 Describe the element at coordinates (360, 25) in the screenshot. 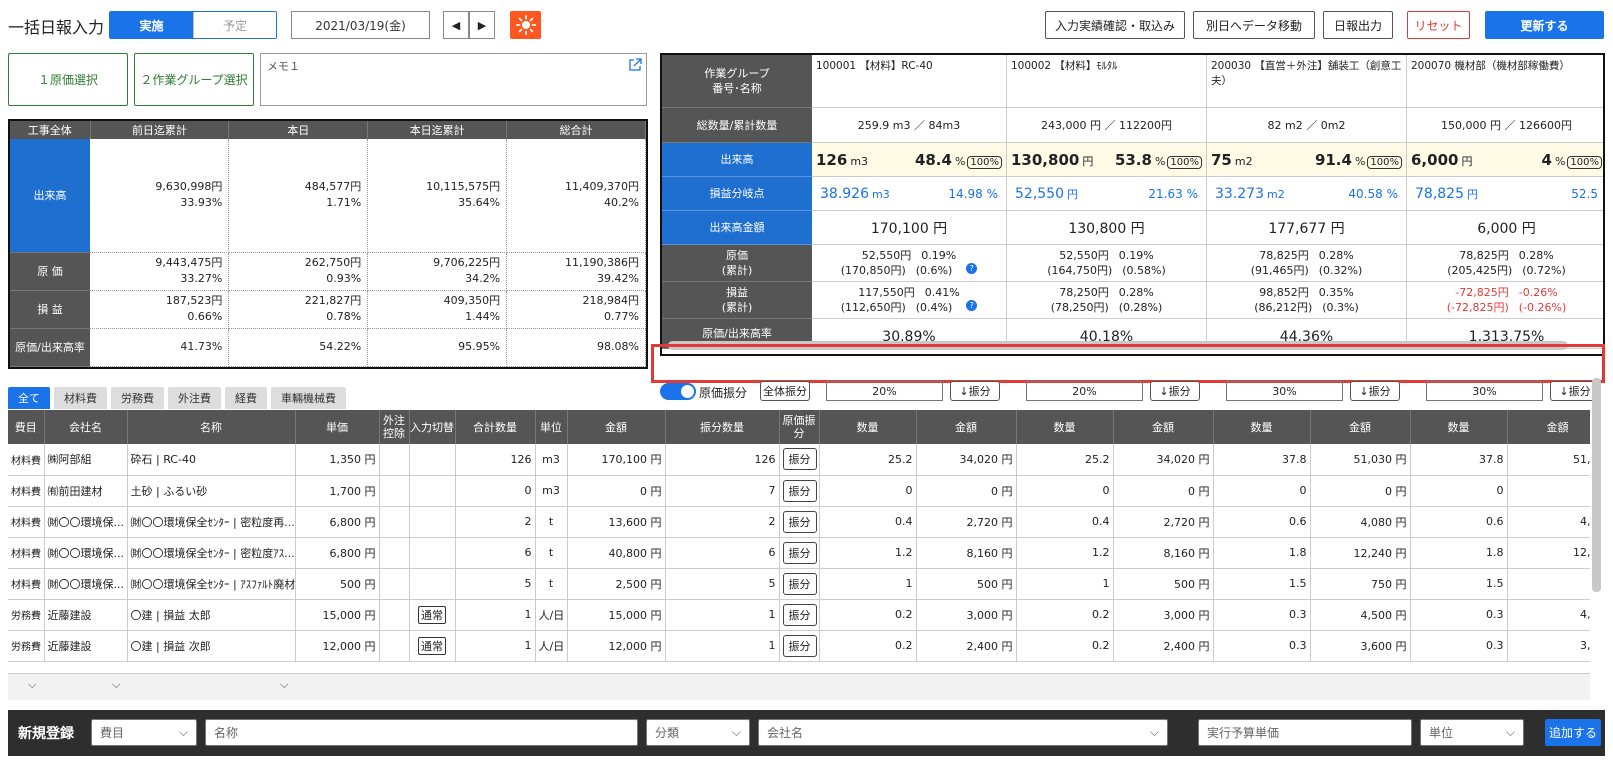

I see `date-field: 2021/03/19(金)` at that location.